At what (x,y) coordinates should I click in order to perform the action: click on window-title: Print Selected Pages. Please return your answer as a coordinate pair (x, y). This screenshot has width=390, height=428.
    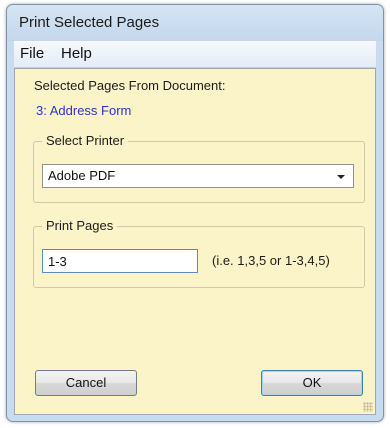
    Looking at the image, I should click on (89, 22).